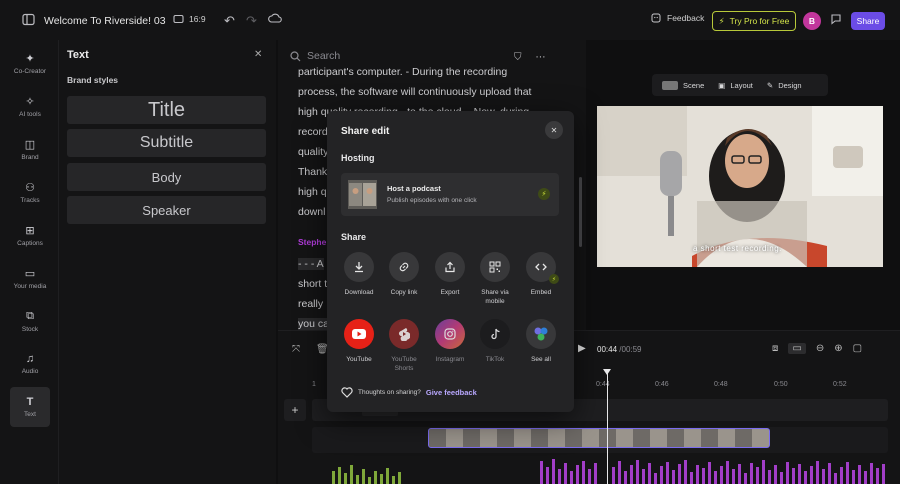 The width and height of the screenshot is (900, 484). What do you see at coordinates (754, 21) in the screenshot?
I see `try-pro-button: ⚡ Try Pro for Free` at bounding box center [754, 21].